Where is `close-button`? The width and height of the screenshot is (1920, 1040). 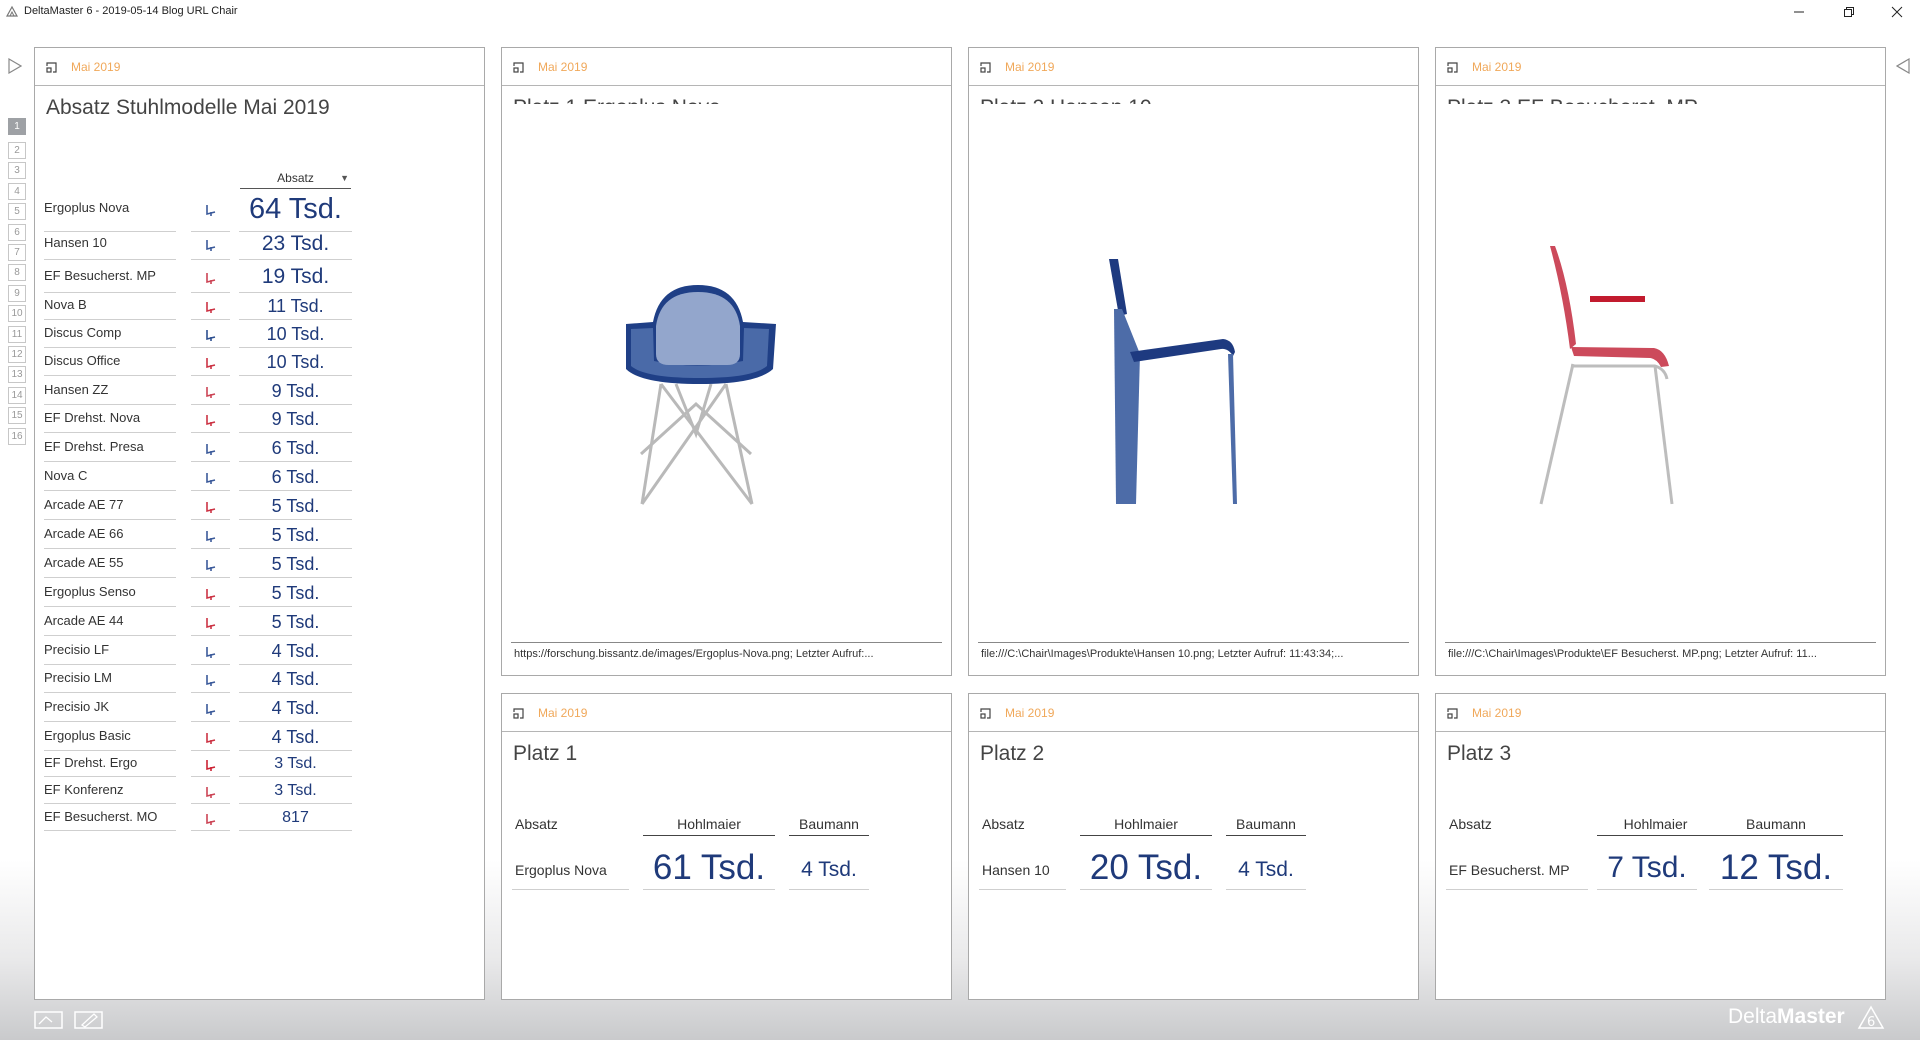 close-button is located at coordinates (1897, 12).